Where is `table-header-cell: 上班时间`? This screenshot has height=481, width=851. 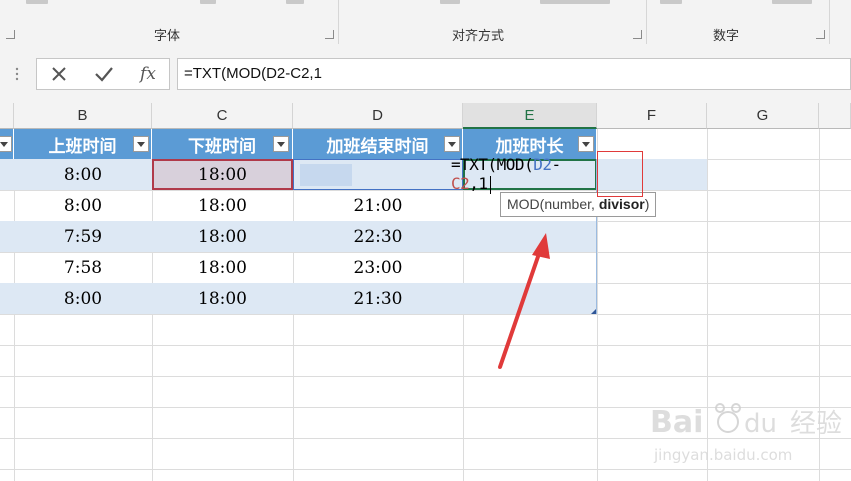
table-header-cell: 上班时间 is located at coordinates (83, 144).